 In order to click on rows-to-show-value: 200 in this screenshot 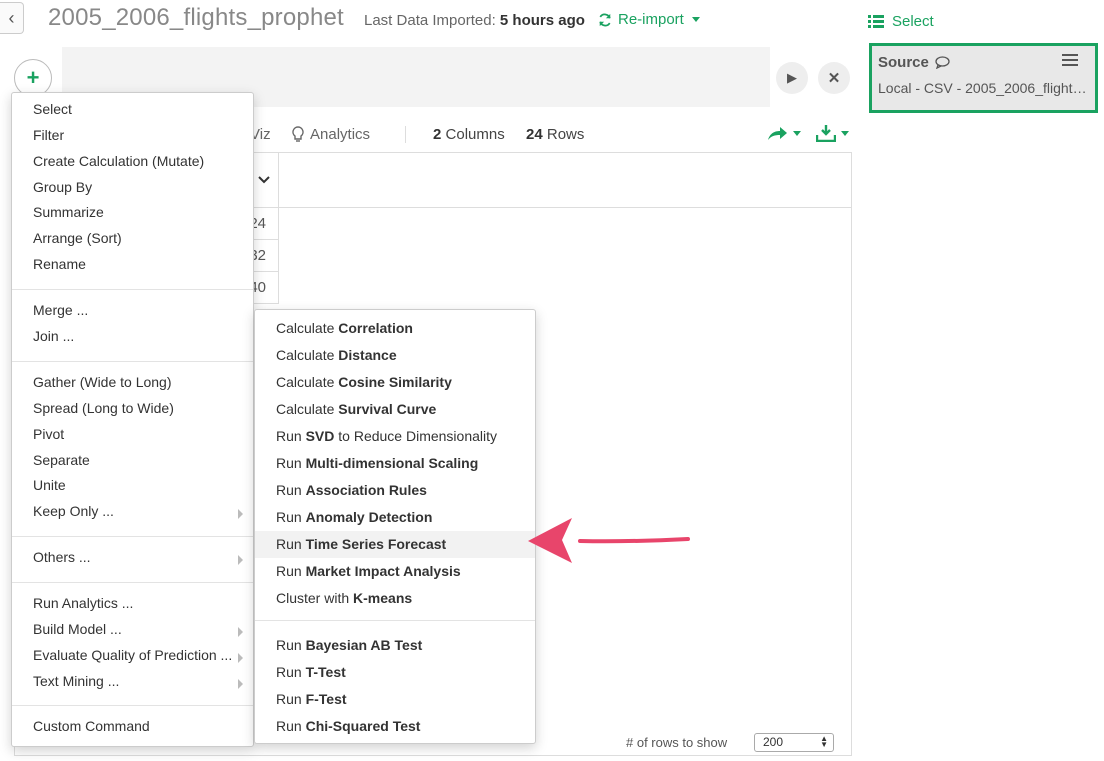, I will do `click(773, 742)`.